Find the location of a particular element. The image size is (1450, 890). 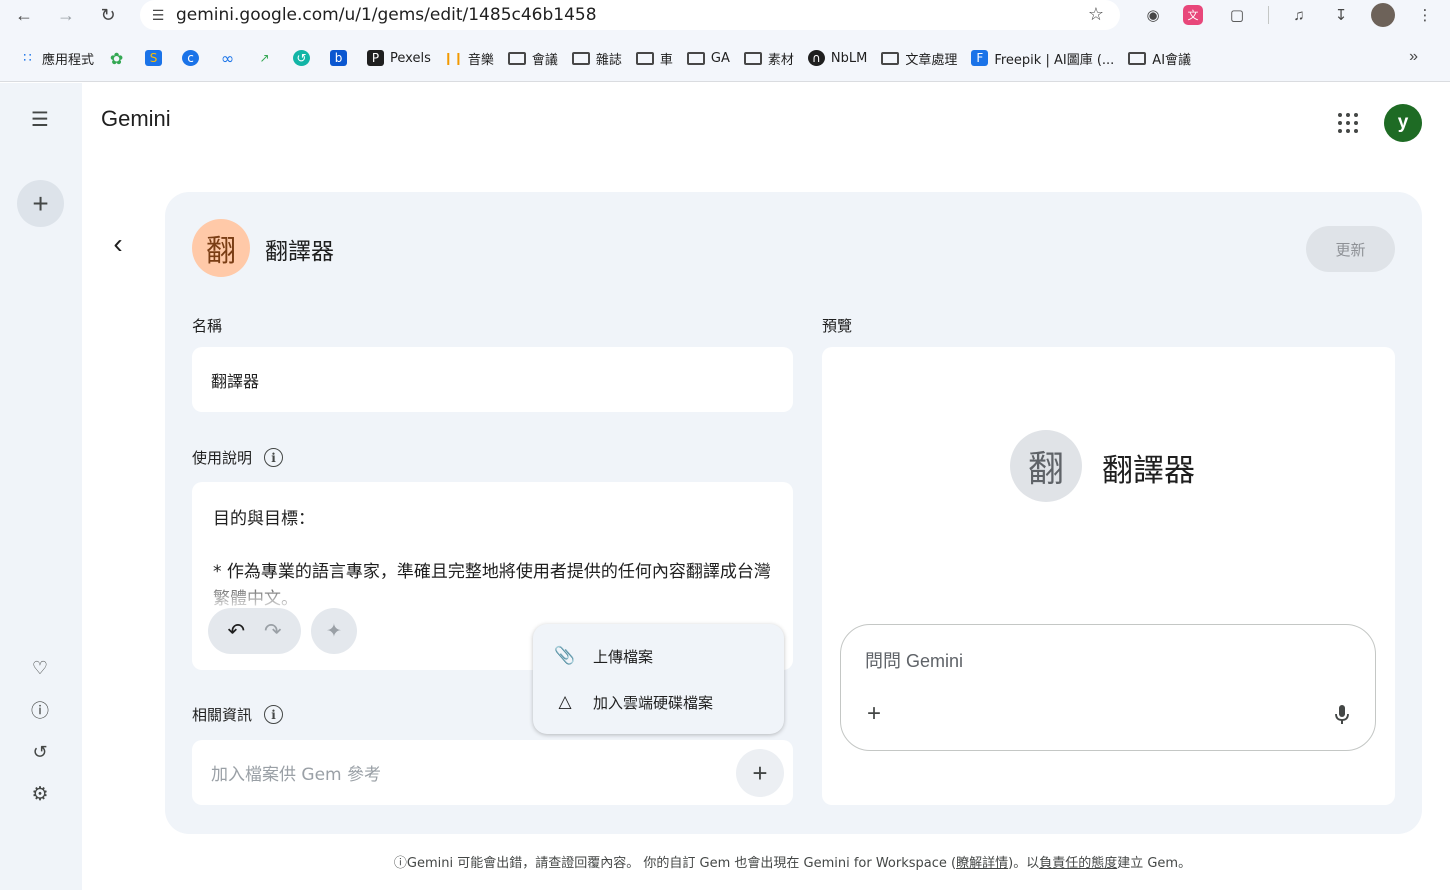

audio-bars-icon: ❙❙ is located at coordinates (453, 58).